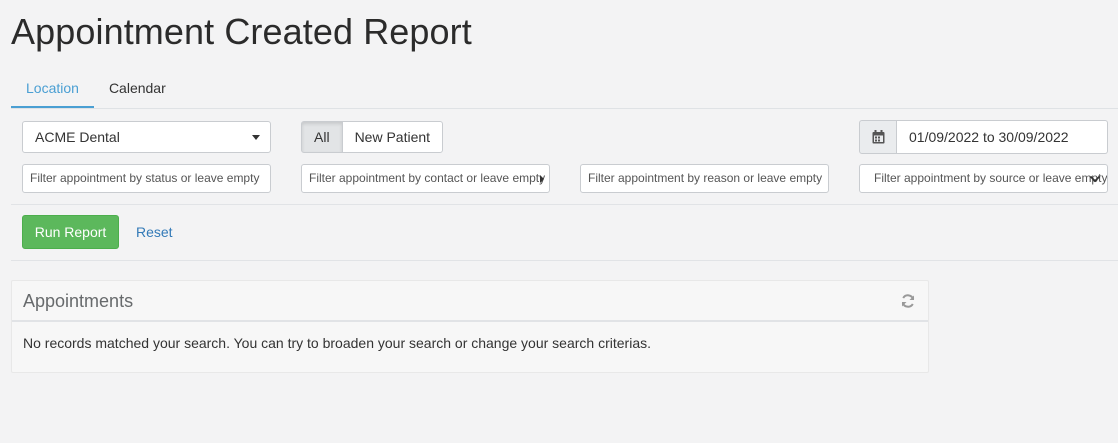 The width and height of the screenshot is (1118, 443). I want to click on patient-type-toggle: All New Patient, so click(372, 137).